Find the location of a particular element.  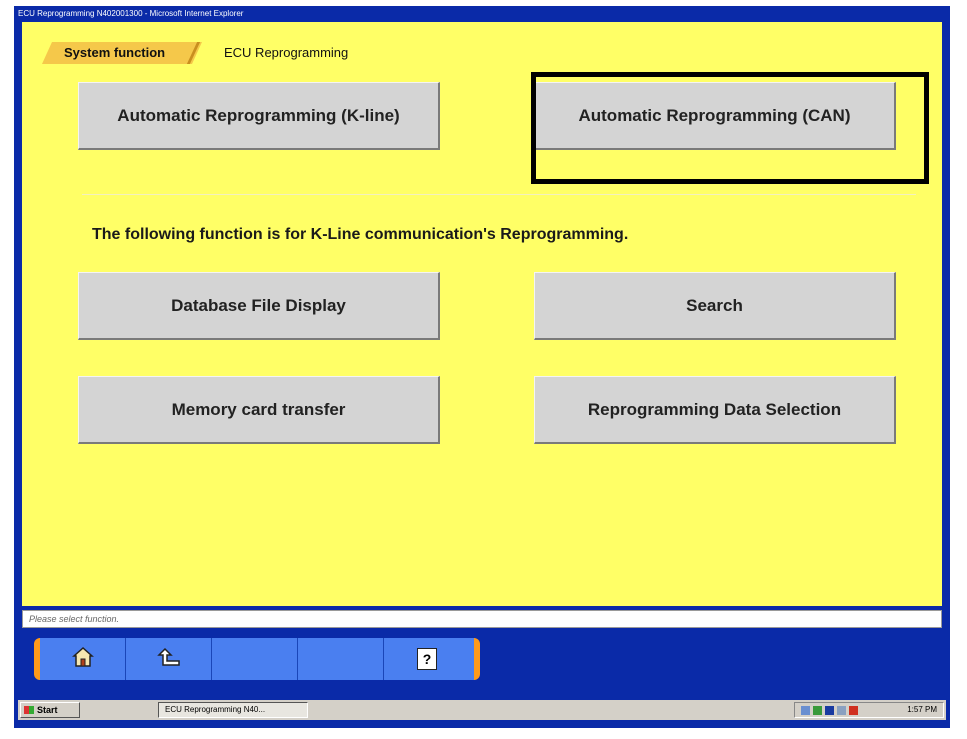

search-button: Search is located at coordinates (715, 306).